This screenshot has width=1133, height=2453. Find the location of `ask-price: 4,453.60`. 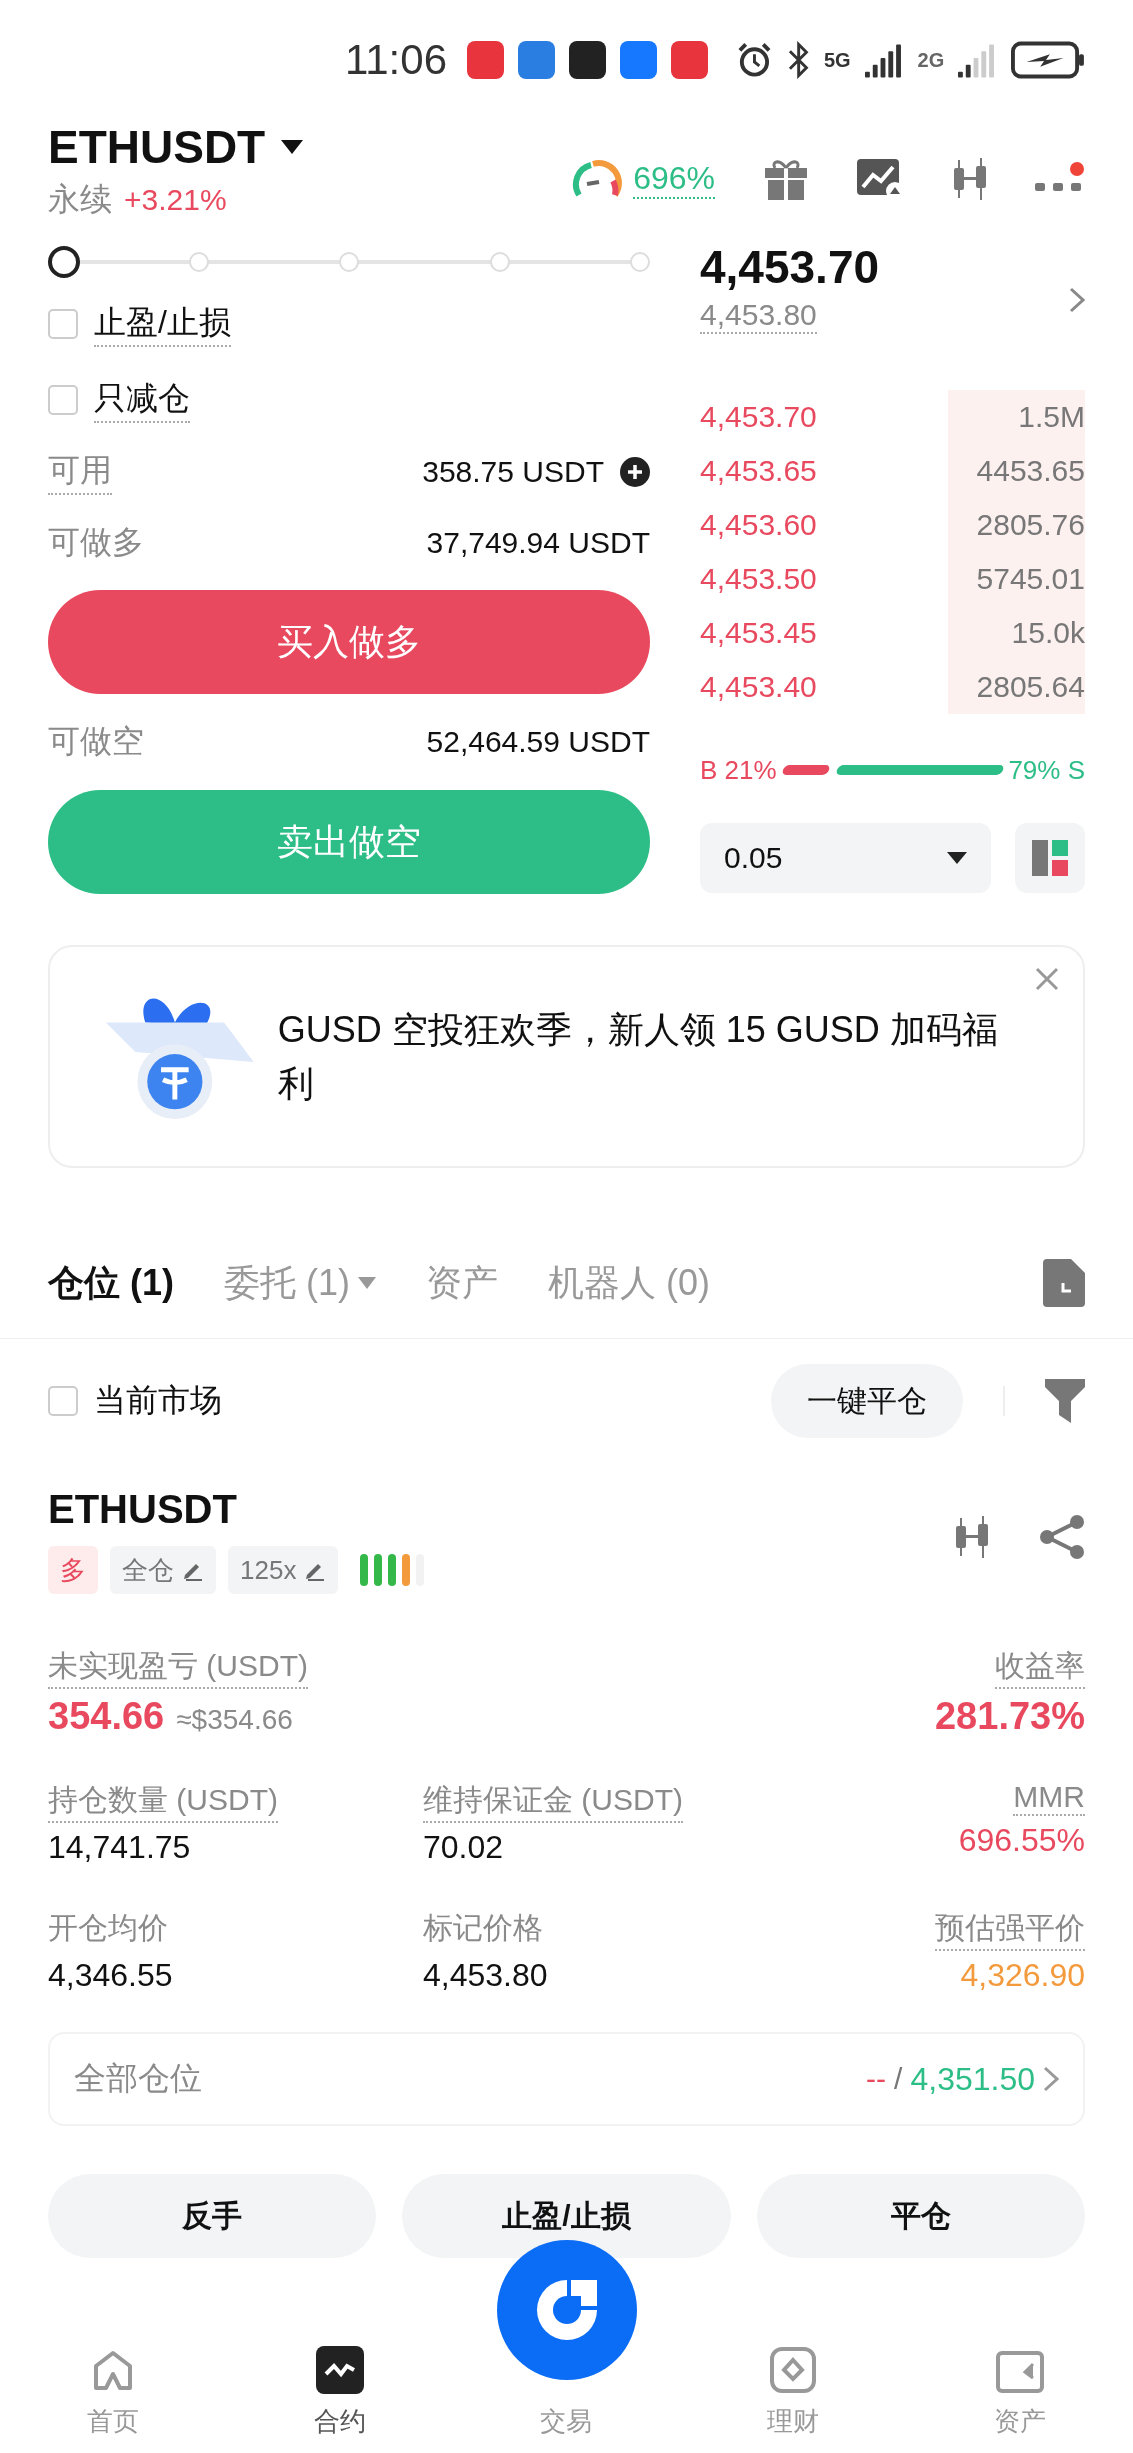

ask-price: 4,453.60 is located at coordinates (758, 525).